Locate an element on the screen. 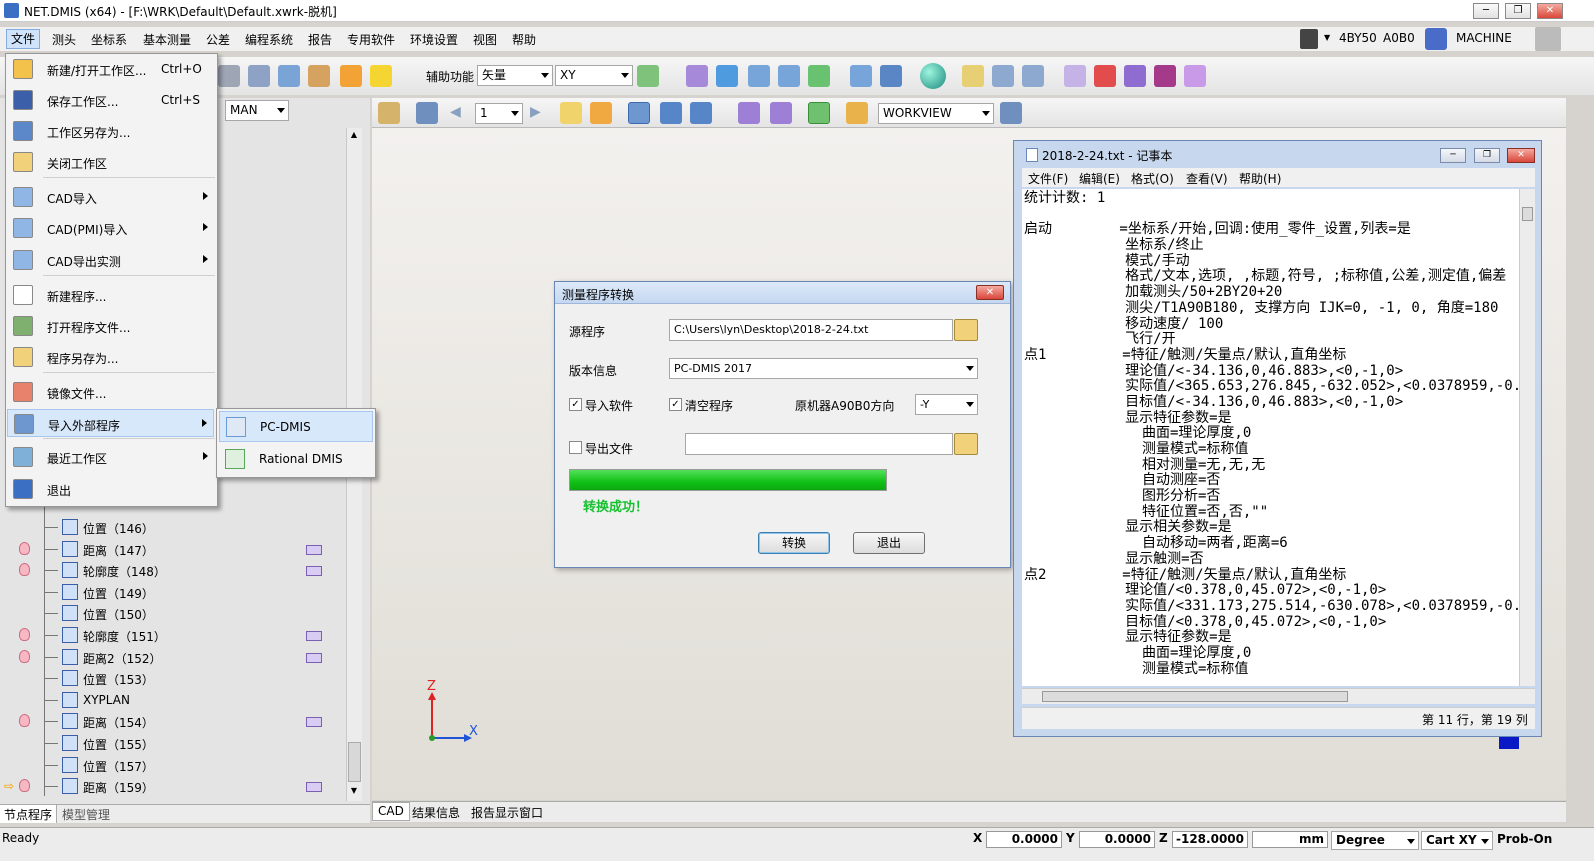 This screenshot has height=861, width=1594. notepad-hscroll is located at coordinates (1278, 696).